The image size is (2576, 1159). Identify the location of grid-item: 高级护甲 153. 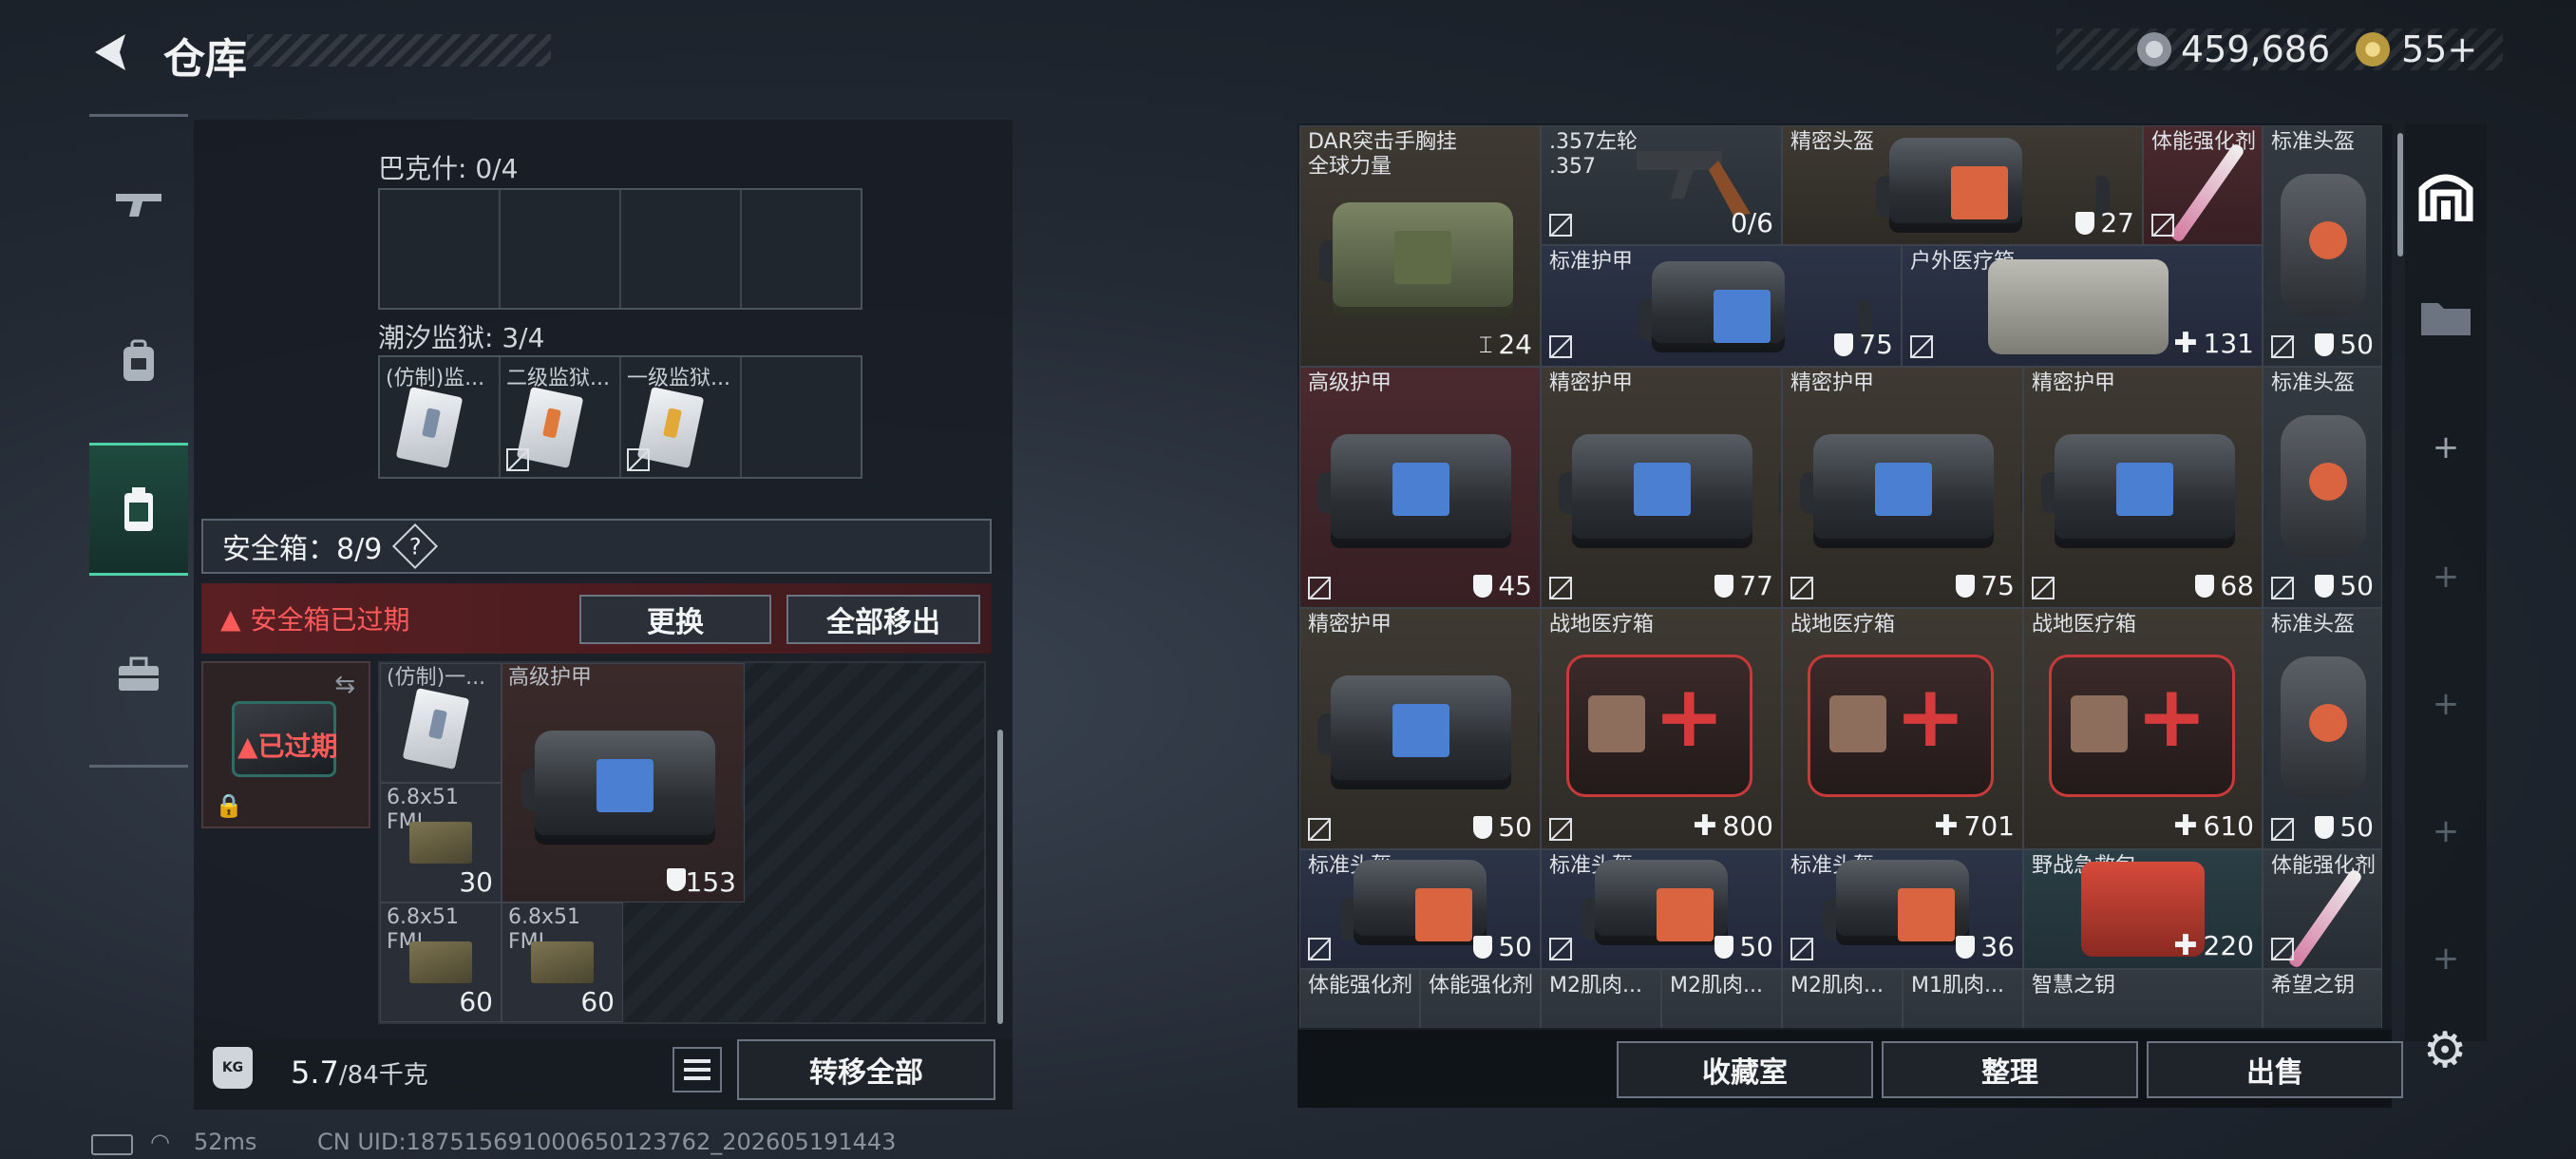
(623, 782).